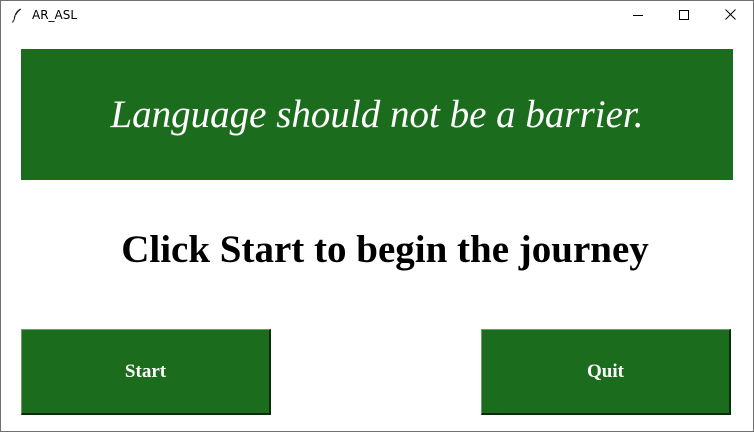  What do you see at coordinates (385, 249) in the screenshot?
I see `instruction-heading: Click Start to begin the journey` at bounding box center [385, 249].